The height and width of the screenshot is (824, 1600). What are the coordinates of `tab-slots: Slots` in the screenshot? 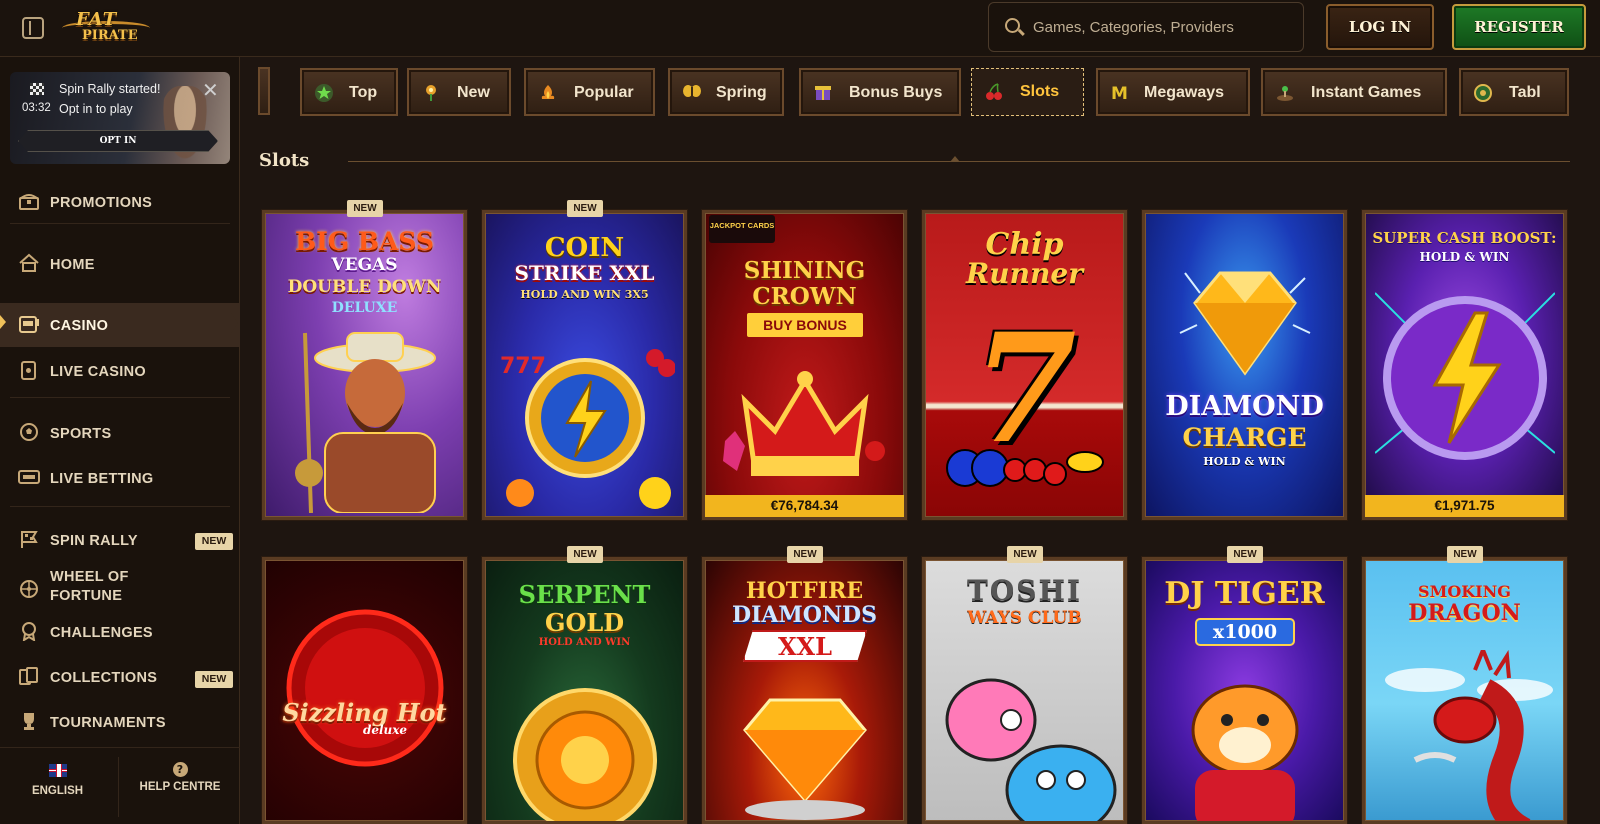 It's located at (1027, 92).